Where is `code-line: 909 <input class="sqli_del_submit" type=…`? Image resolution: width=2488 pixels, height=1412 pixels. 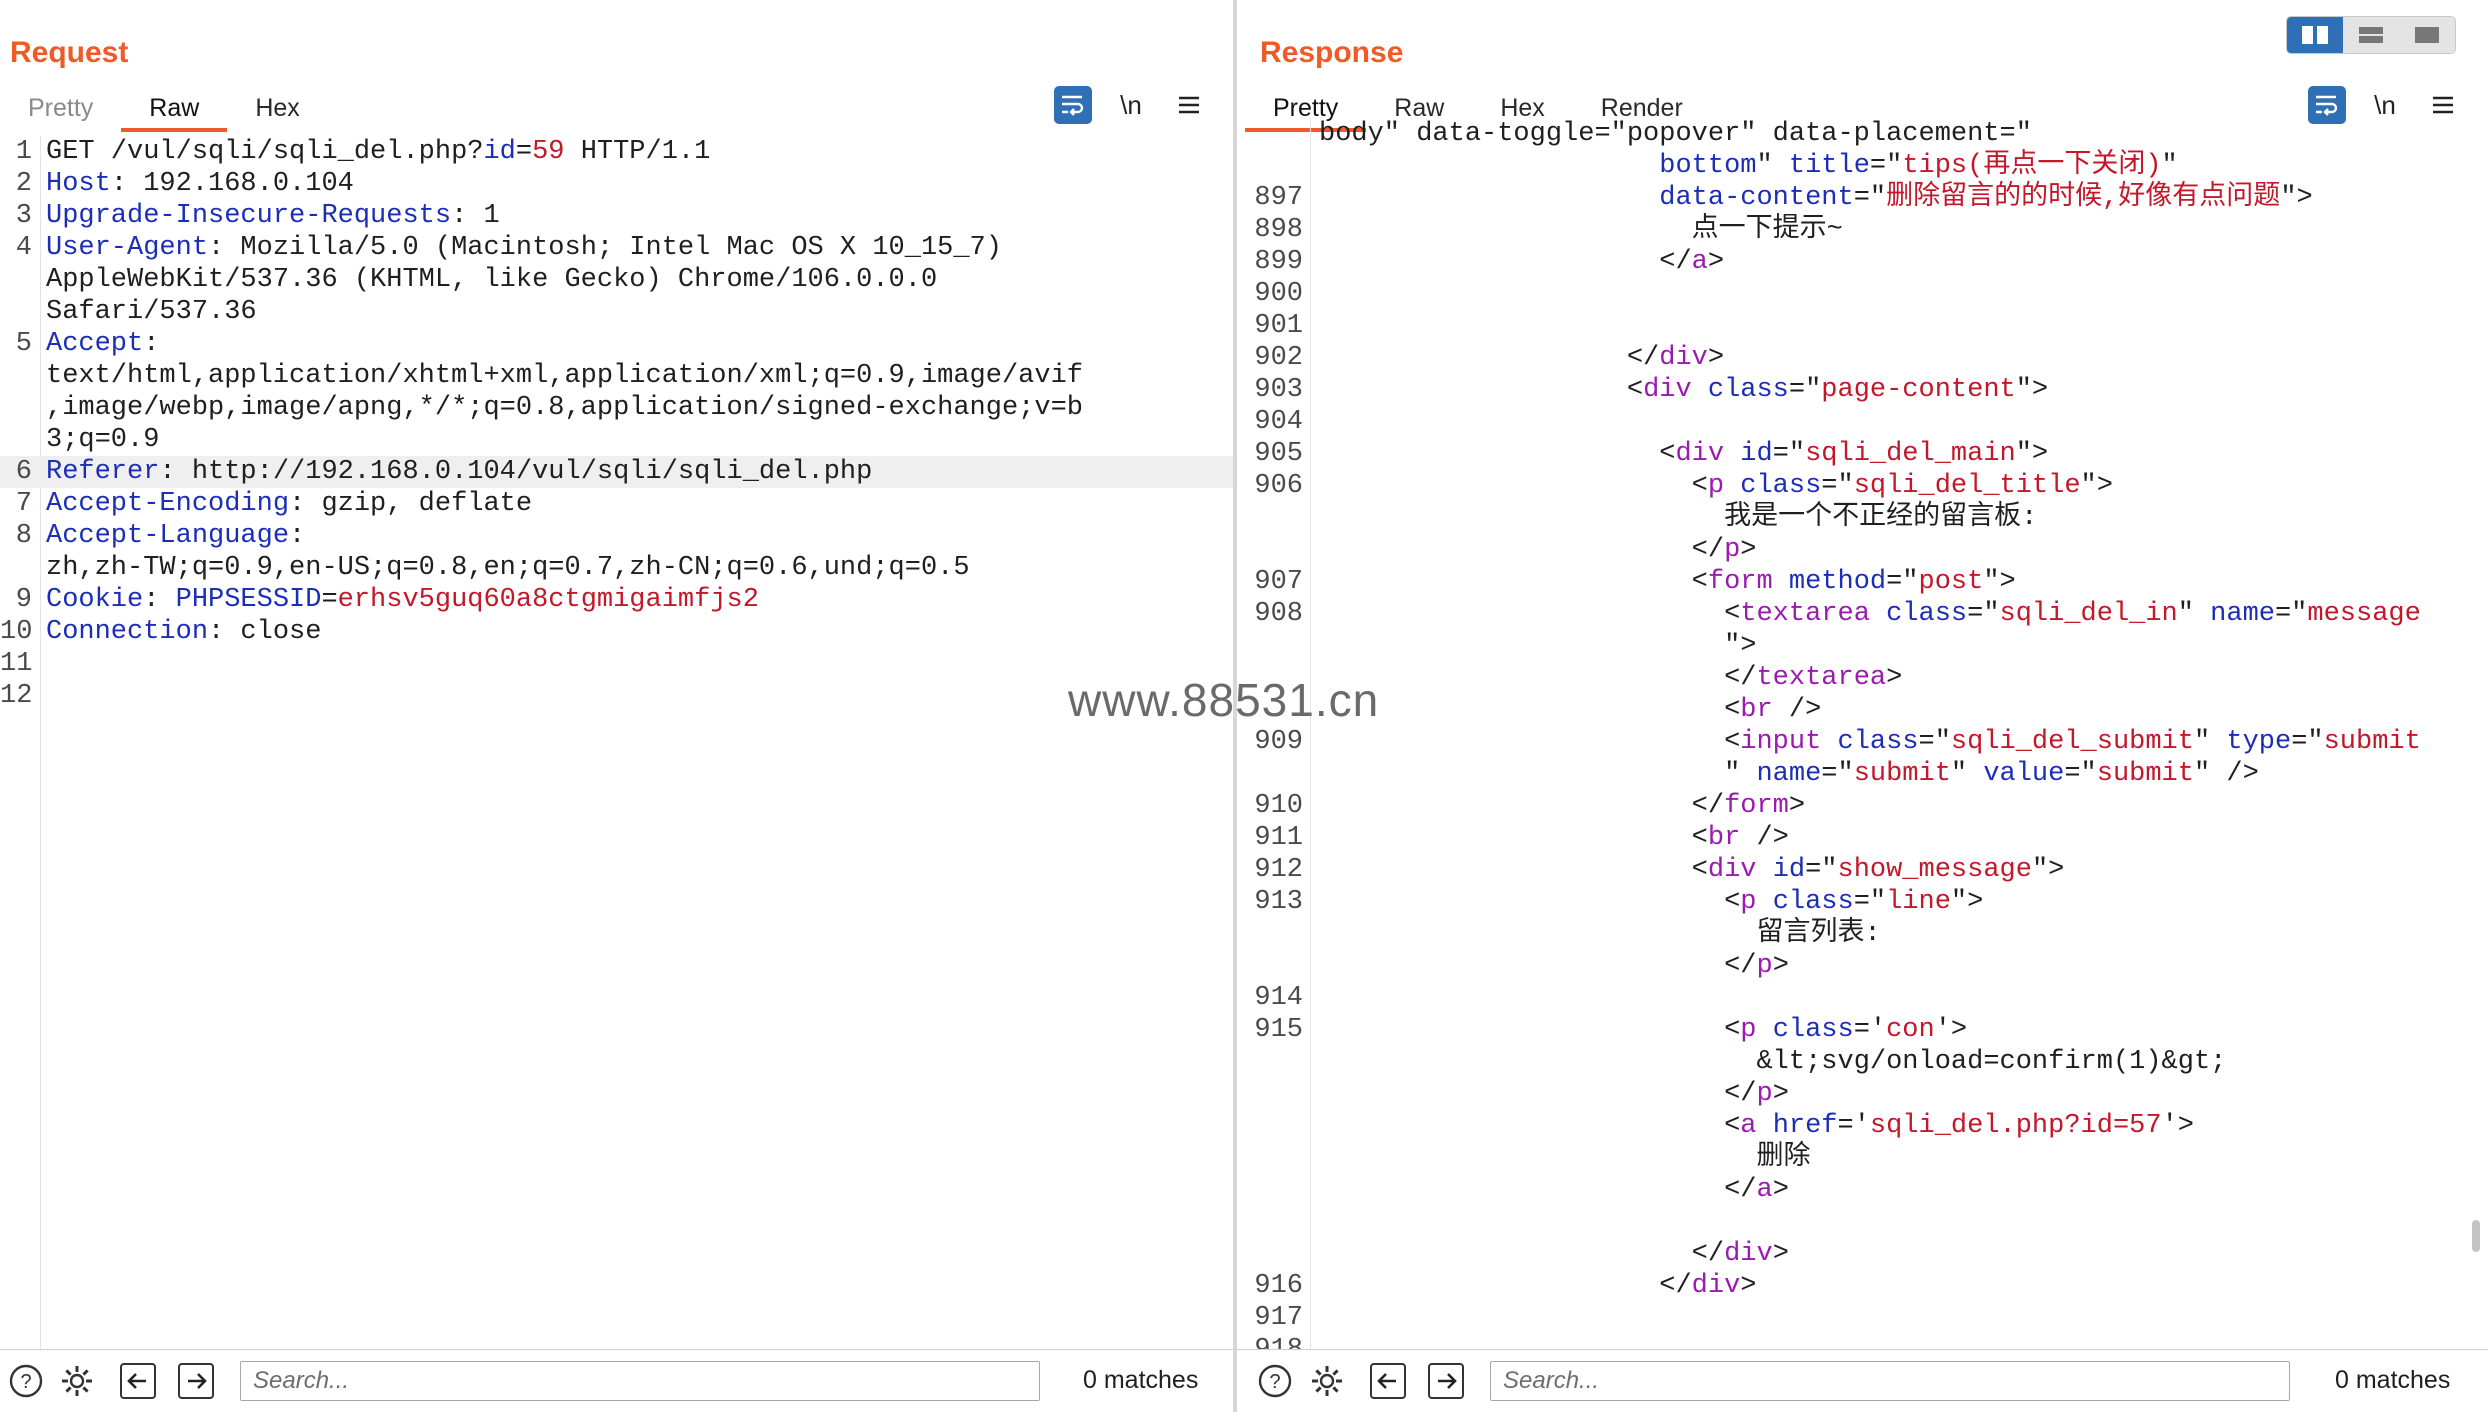 code-line: 909 <input class="sqli_del_submit" type=… is located at coordinates (1862, 742).